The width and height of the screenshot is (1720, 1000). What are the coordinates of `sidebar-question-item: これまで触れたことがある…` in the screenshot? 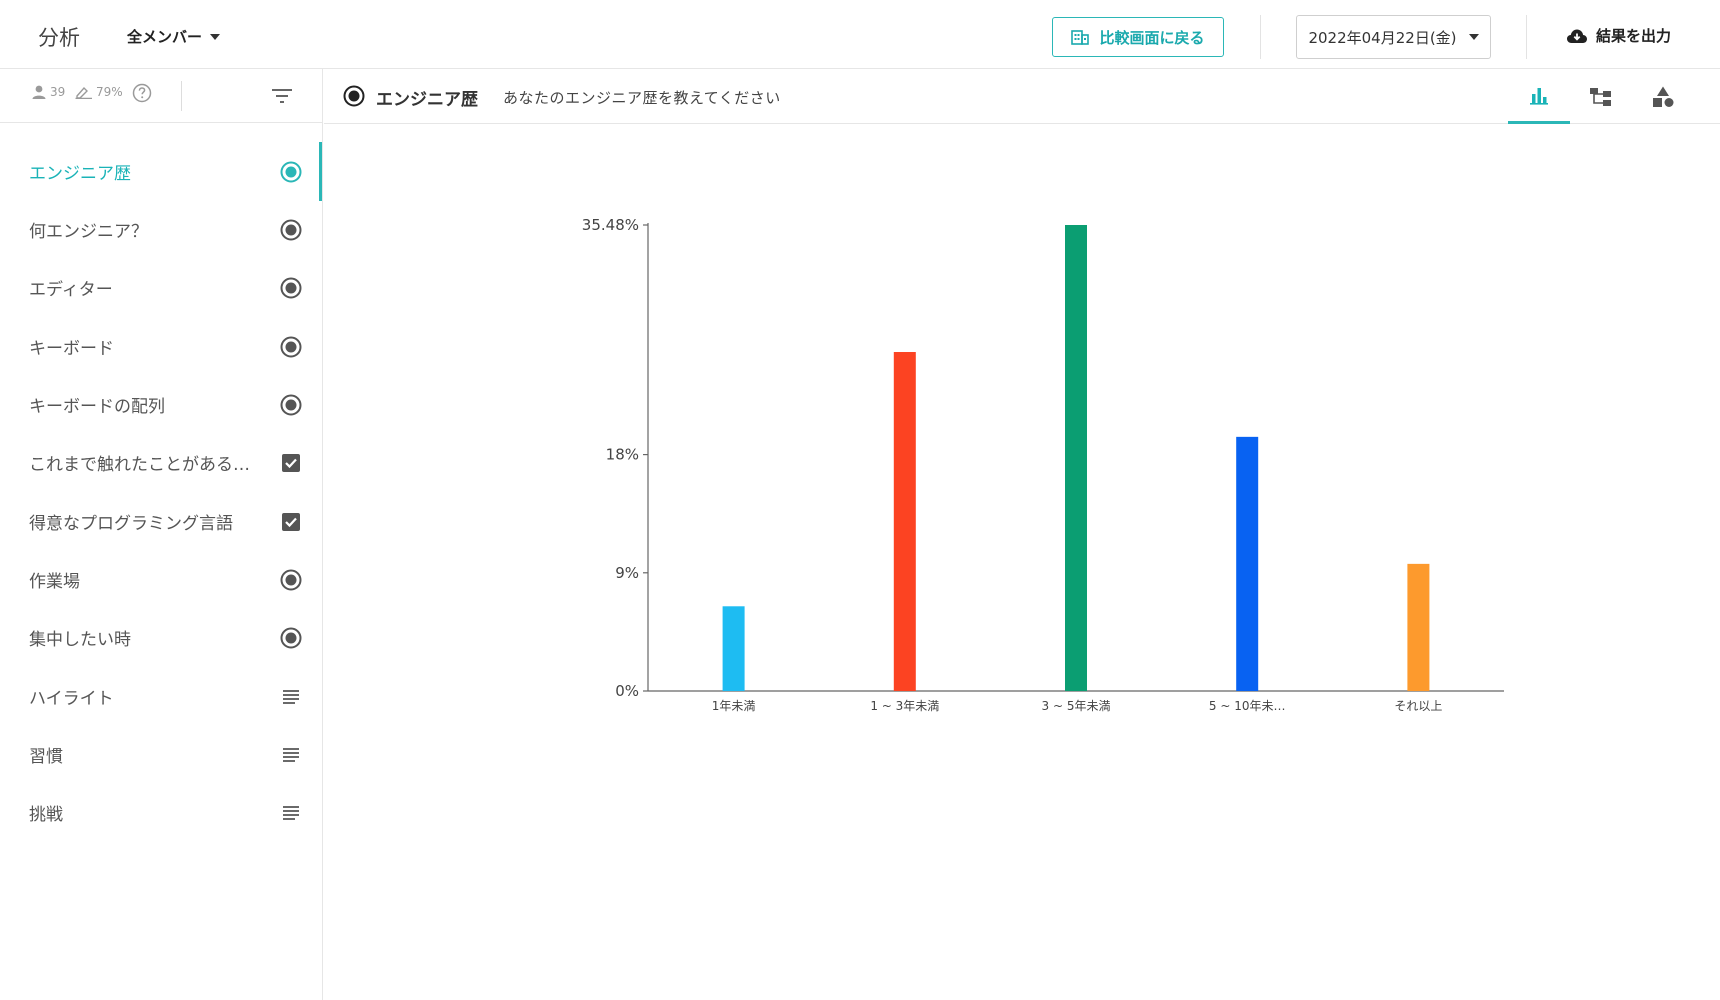 It's located at (159, 462).